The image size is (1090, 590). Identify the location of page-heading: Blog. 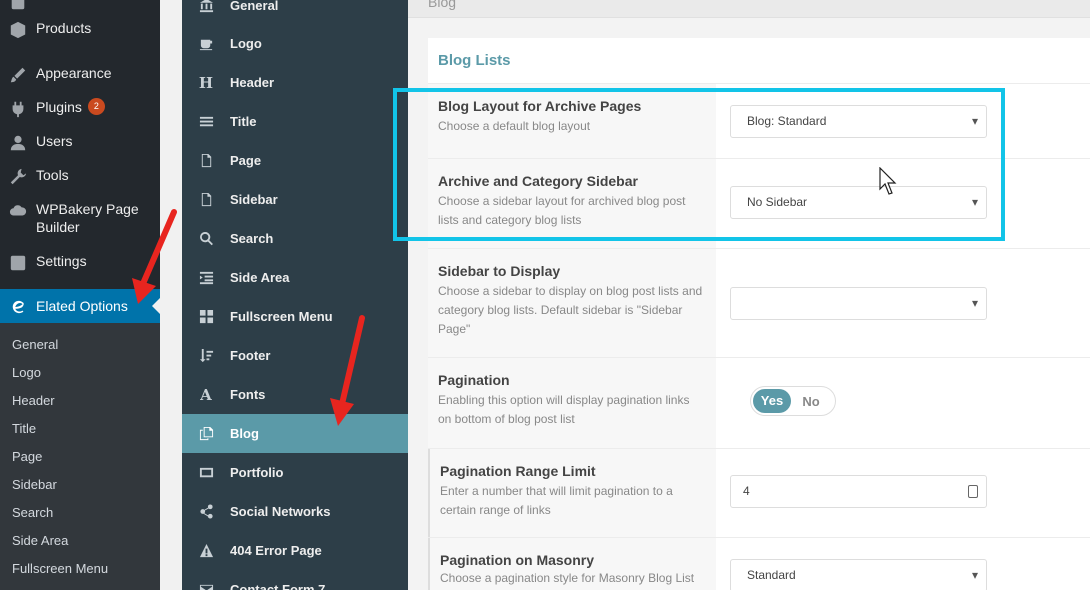
(442, 5).